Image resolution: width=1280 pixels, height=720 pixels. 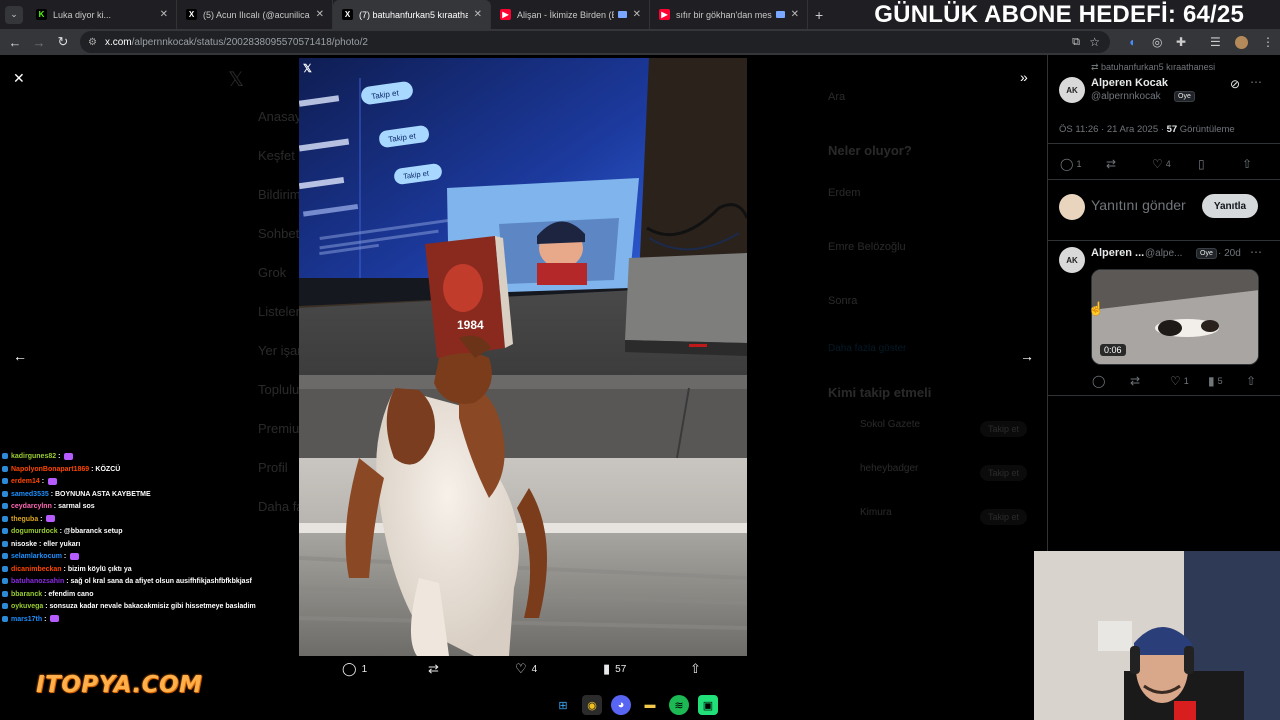 I want to click on reload-button: ↻, so click(x=63, y=42).